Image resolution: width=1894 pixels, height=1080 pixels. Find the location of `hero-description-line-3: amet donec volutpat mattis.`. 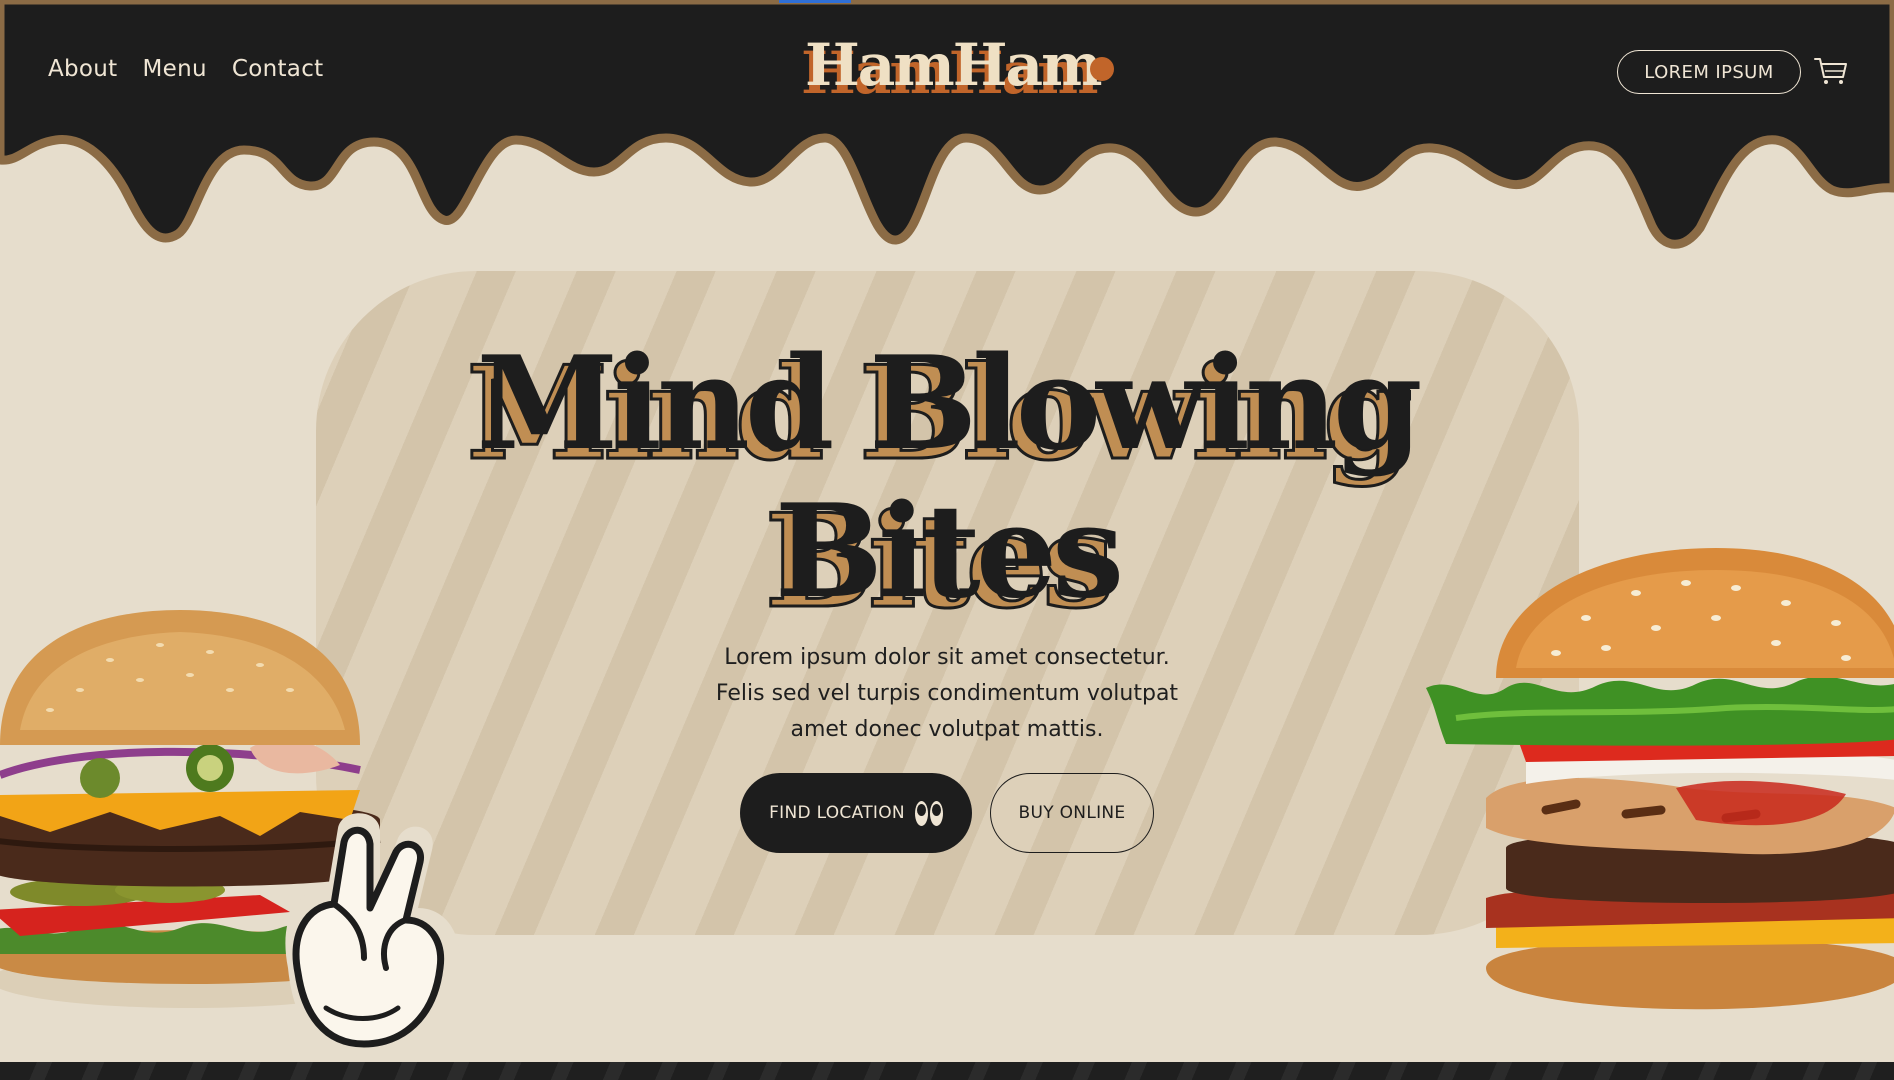

hero-description-line-3: amet donec volutpat mattis. is located at coordinates (947, 729).